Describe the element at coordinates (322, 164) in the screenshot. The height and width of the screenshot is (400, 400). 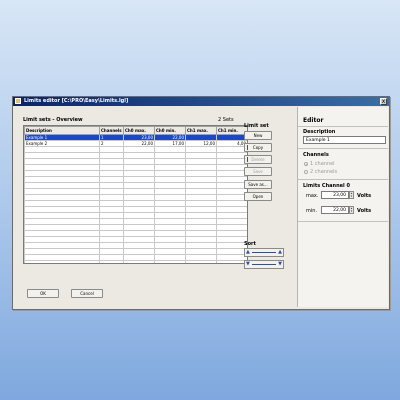
I see `radio-1-channel-label: 1 channel` at that location.